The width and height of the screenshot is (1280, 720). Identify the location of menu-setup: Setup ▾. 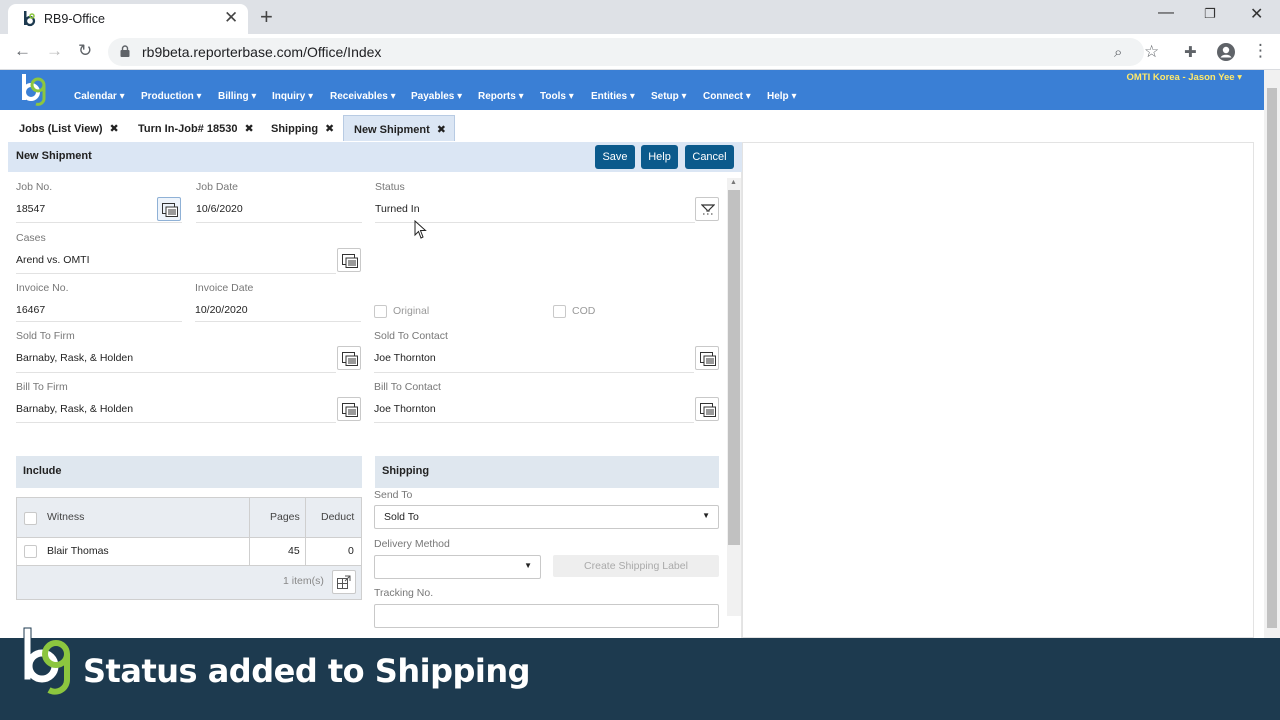
(669, 96).